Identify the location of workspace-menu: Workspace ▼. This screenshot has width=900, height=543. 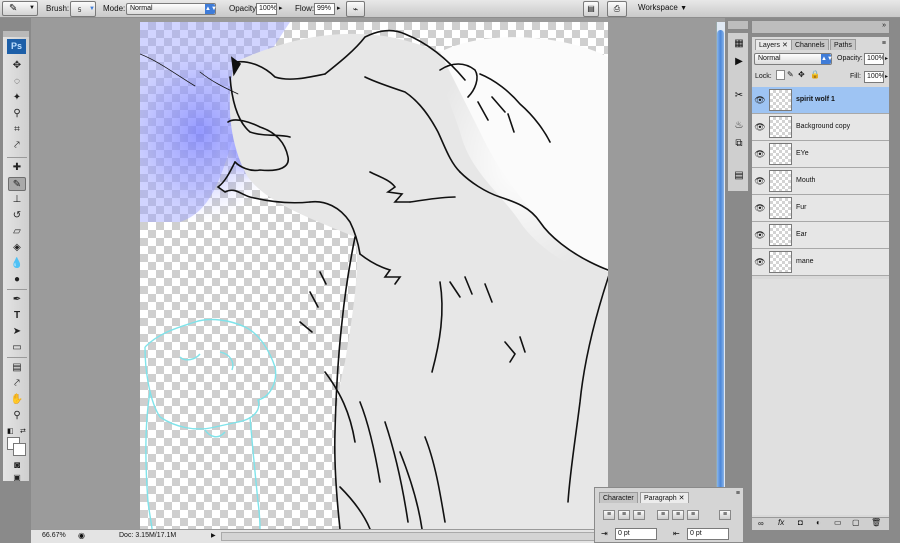
(662, 7).